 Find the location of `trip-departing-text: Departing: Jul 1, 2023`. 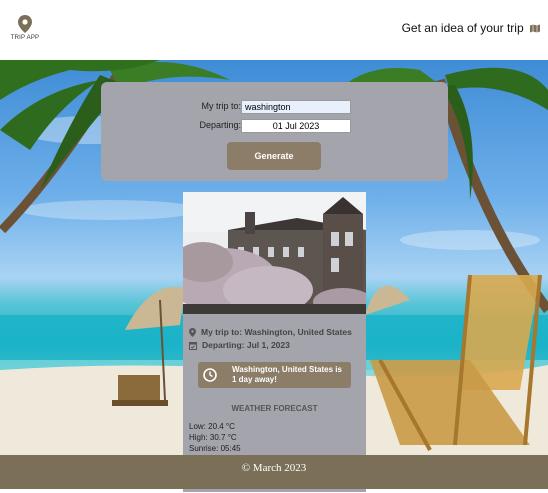

trip-departing-text: Departing: Jul 1, 2023 is located at coordinates (246, 345).